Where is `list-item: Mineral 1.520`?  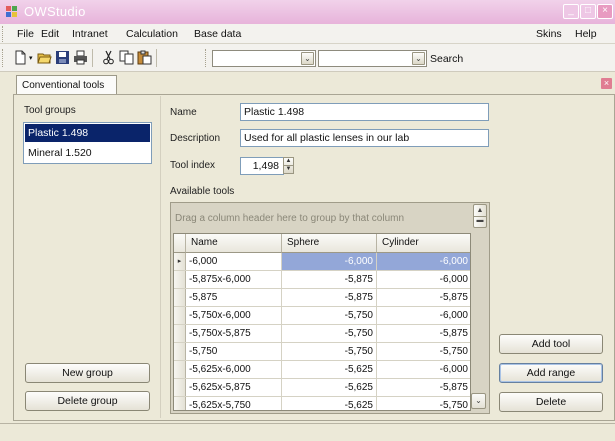
list-item: Mineral 1.520 is located at coordinates (87, 153).